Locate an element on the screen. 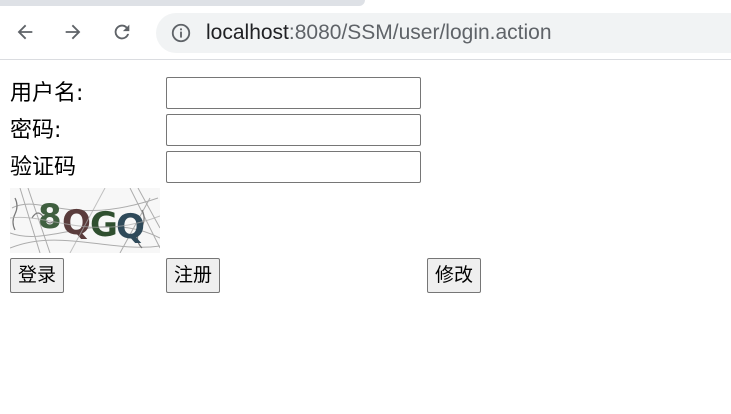 The width and height of the screenshot is (731, 414). captcha-char-3: G is located at coordinates (104, 225).